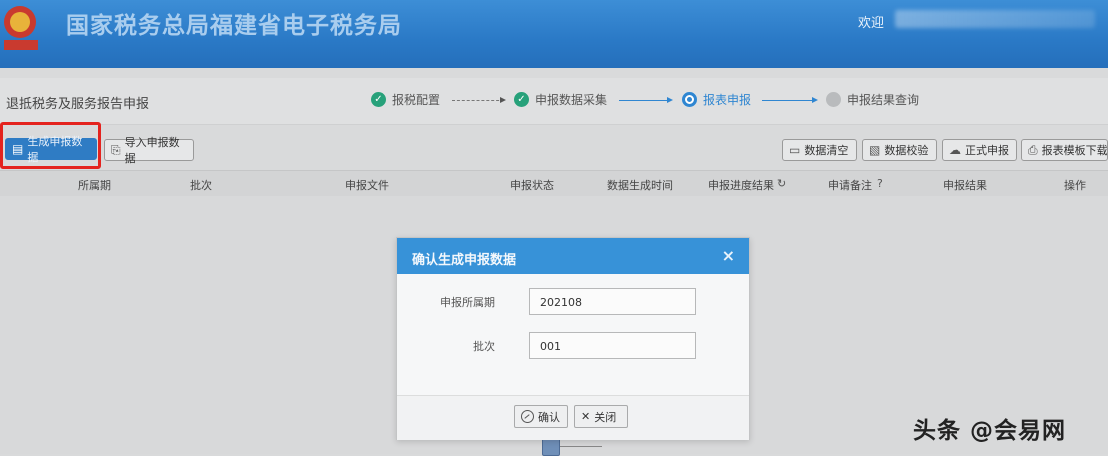  What do you see at coordinates (880, 183) in the screenshot?
I see `help-icon: ?` at bounding box center [880, 183].